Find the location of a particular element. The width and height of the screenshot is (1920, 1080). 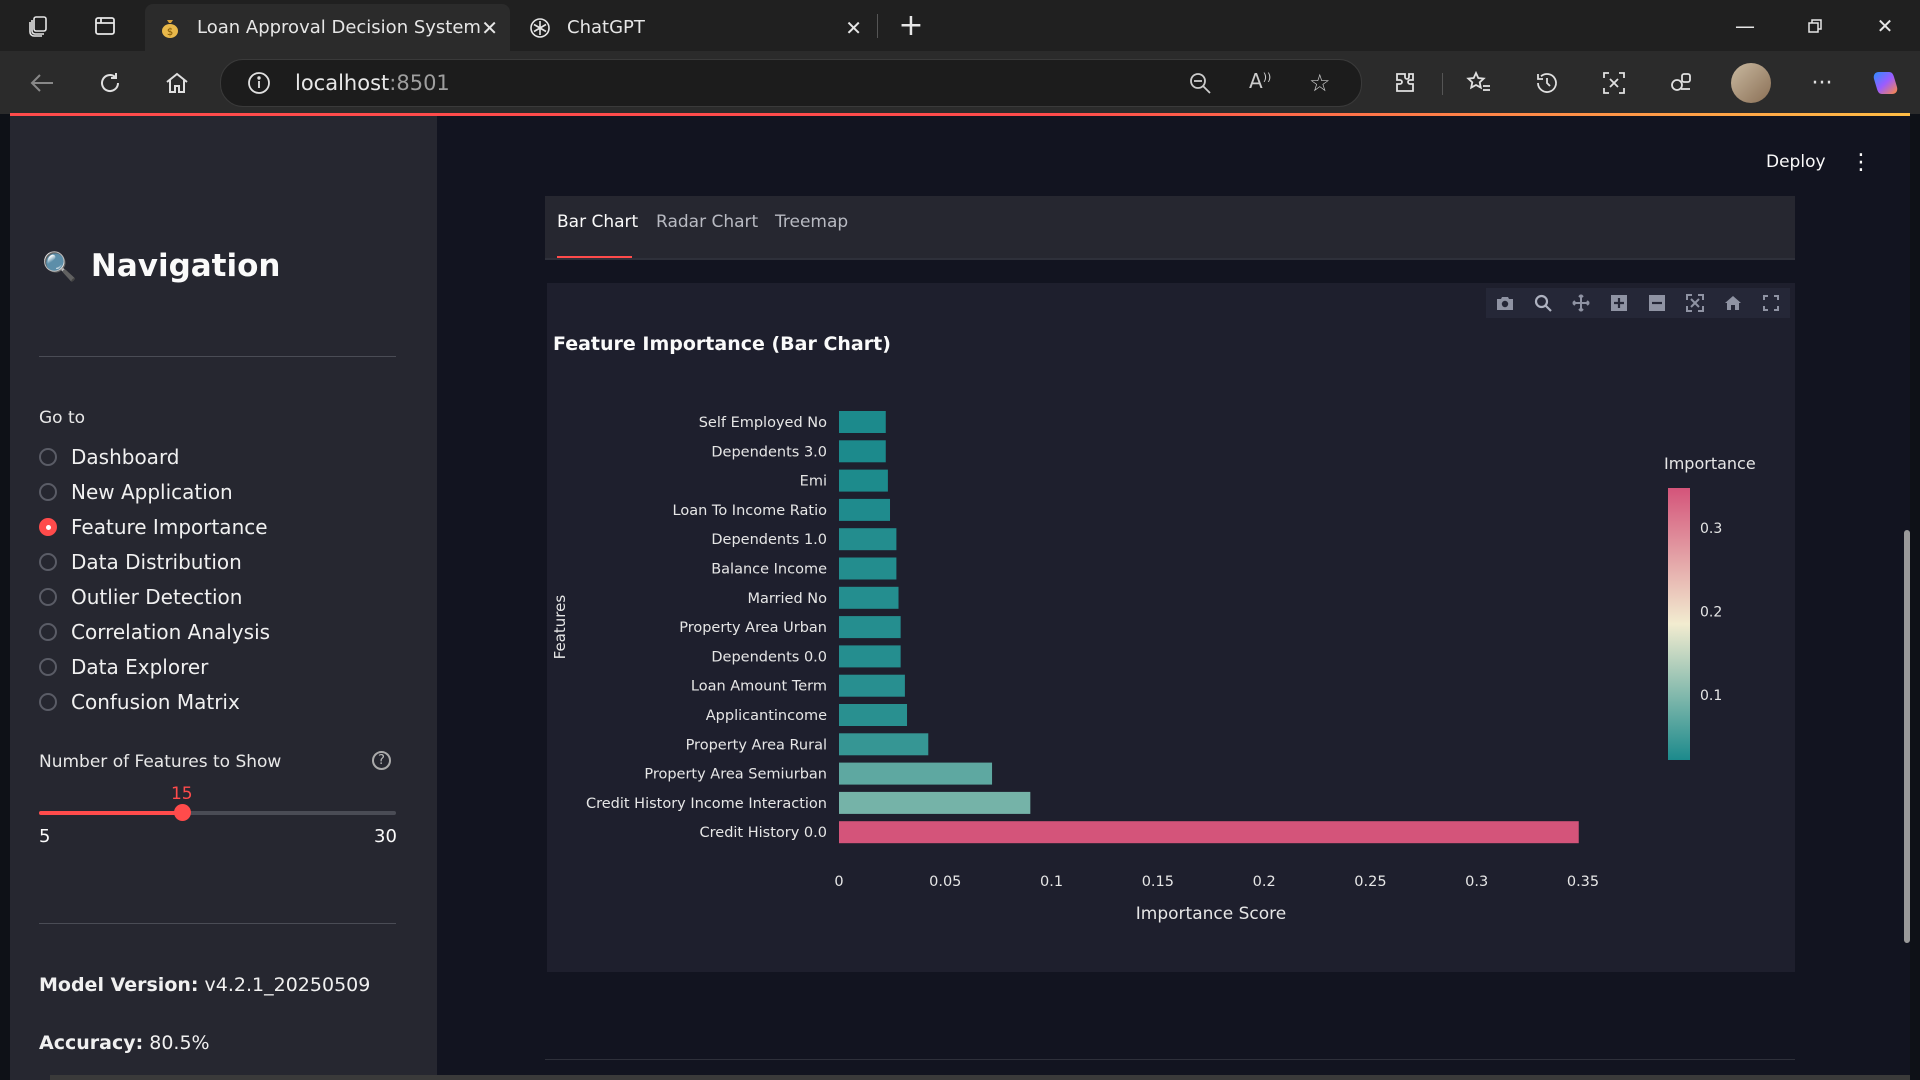

browser-tab-active: $ Loan Approval Decision System ✕ is located at coordinates (327, 27).